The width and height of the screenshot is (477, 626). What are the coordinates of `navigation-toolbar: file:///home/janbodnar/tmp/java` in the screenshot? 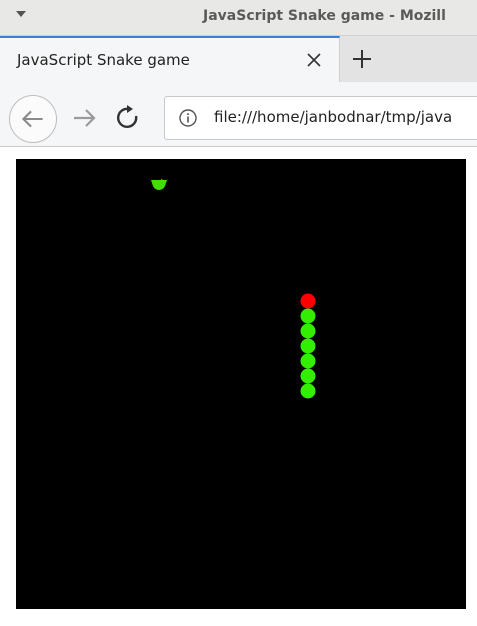 It's located at (238, 114).